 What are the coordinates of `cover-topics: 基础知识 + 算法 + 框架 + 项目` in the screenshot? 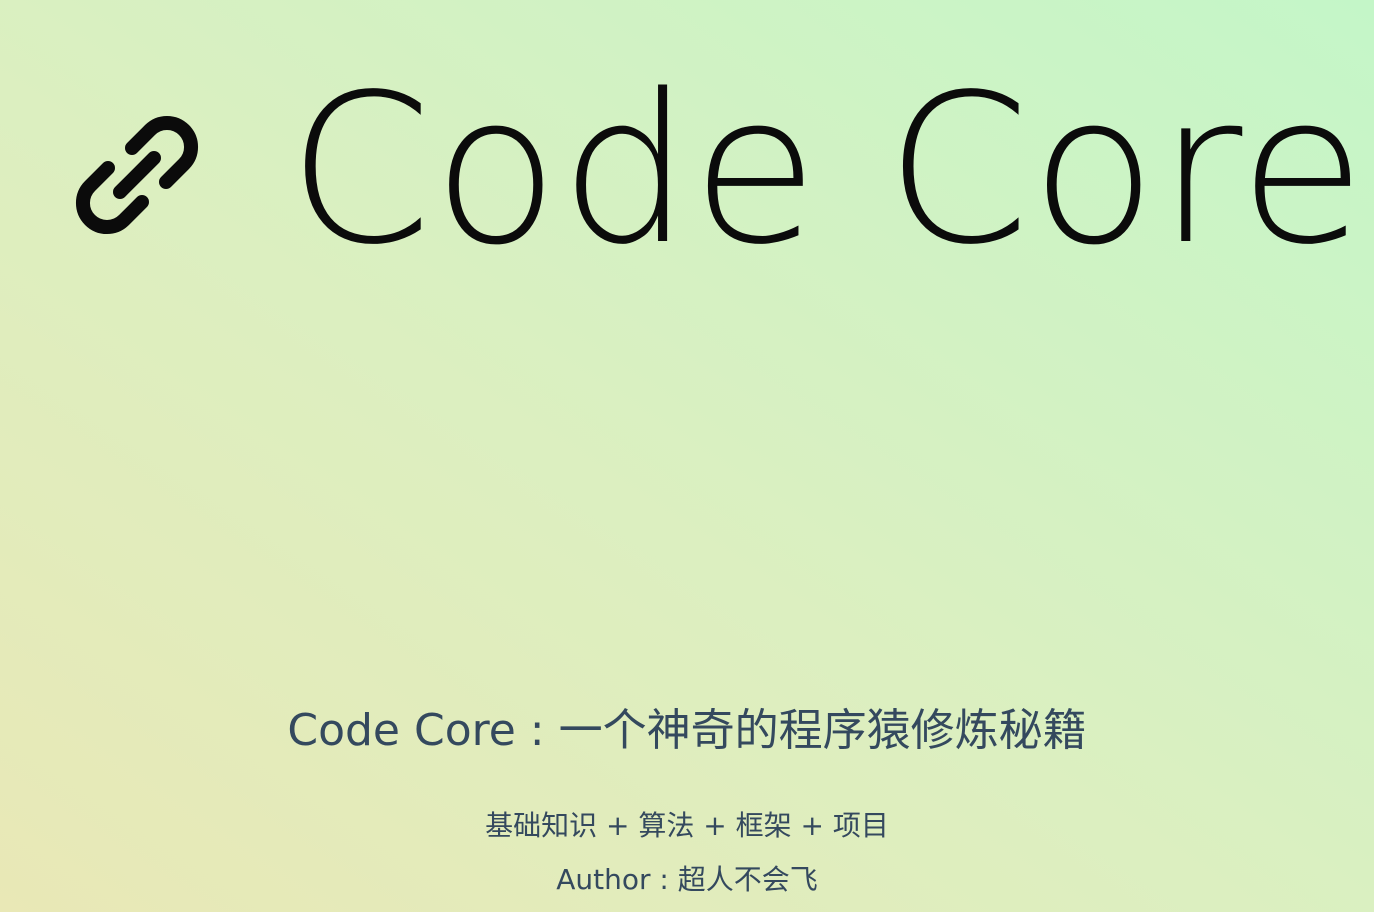 It's located at (687, 825).